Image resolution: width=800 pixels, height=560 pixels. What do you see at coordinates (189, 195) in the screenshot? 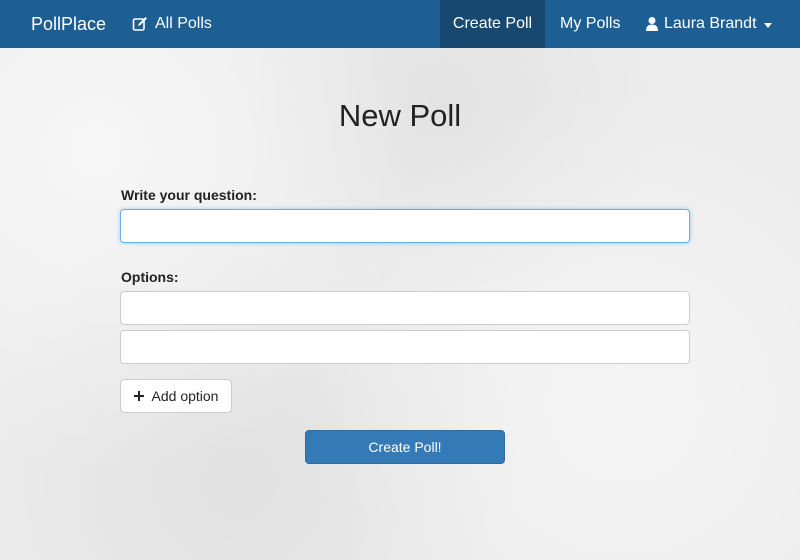
I see `question-label: Write your question:` at bounding box center [189, 195].